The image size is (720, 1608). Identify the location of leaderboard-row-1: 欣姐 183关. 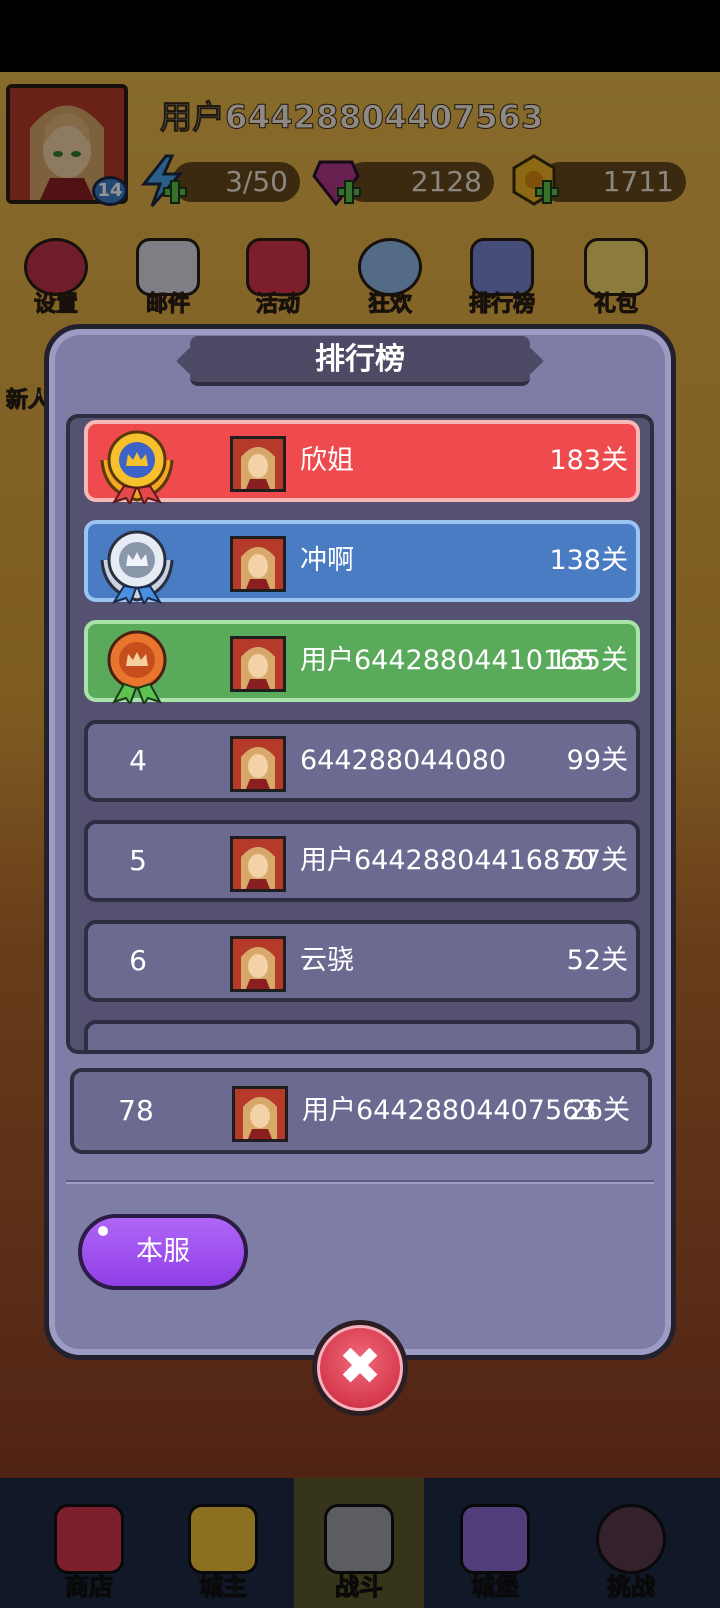
(362, 462).